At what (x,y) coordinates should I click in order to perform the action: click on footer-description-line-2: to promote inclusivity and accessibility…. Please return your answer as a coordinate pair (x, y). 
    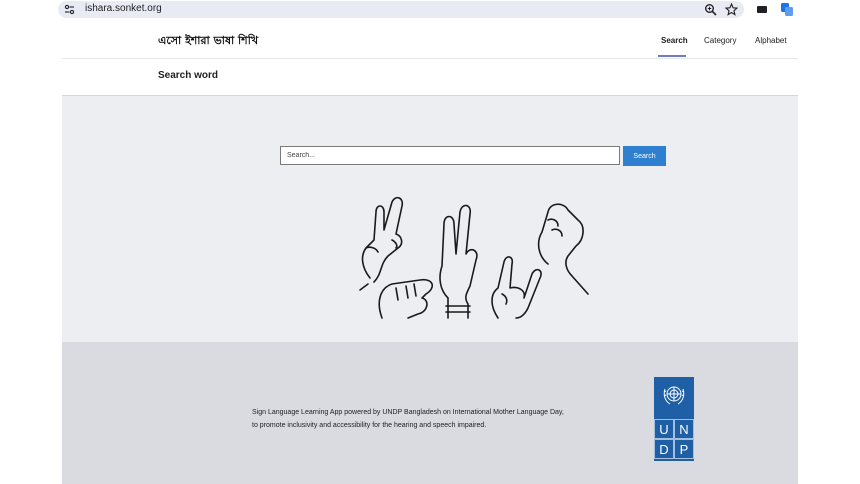
    Looking at the image, I should click on (369, 425).